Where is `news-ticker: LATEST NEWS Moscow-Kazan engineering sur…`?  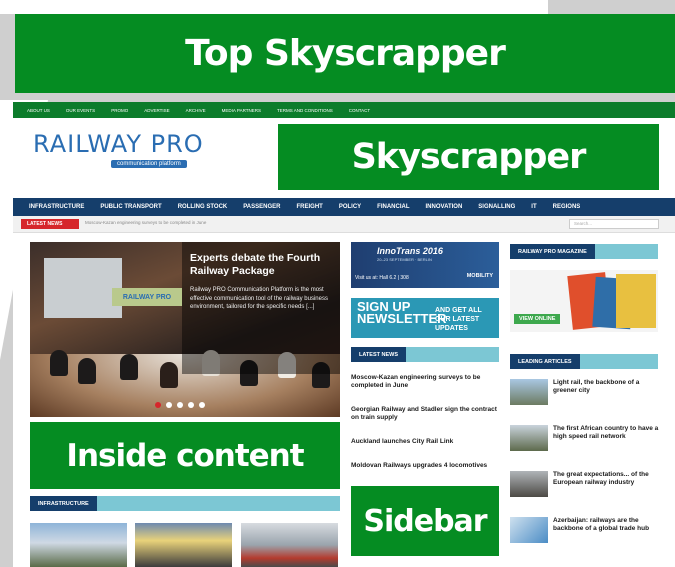
news-ticker: LATEST NEWS Moscow-Kazan engineering sur… is located at coordinates (344, 224).